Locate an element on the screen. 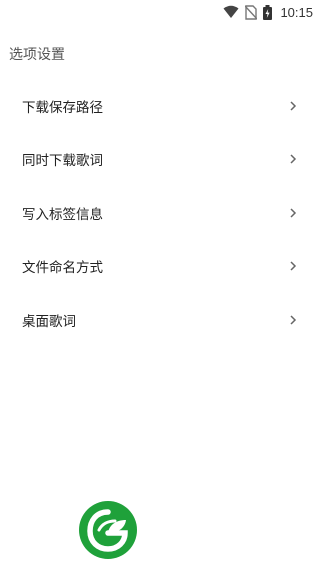 Image resolution: width=320 pixels, height=570 pixels. wifi-icon is located at coordinates (231, 12).